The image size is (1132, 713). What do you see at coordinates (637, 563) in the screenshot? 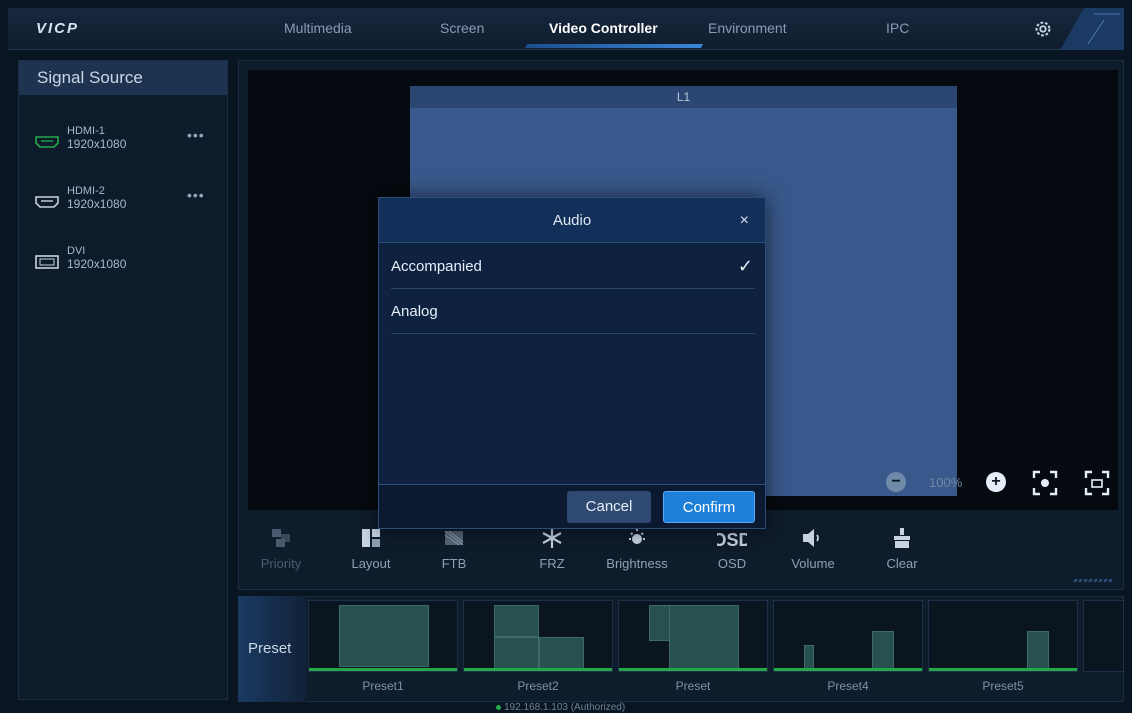
I see `toolbar-label: Brightness` at bounding box center [637, 563].